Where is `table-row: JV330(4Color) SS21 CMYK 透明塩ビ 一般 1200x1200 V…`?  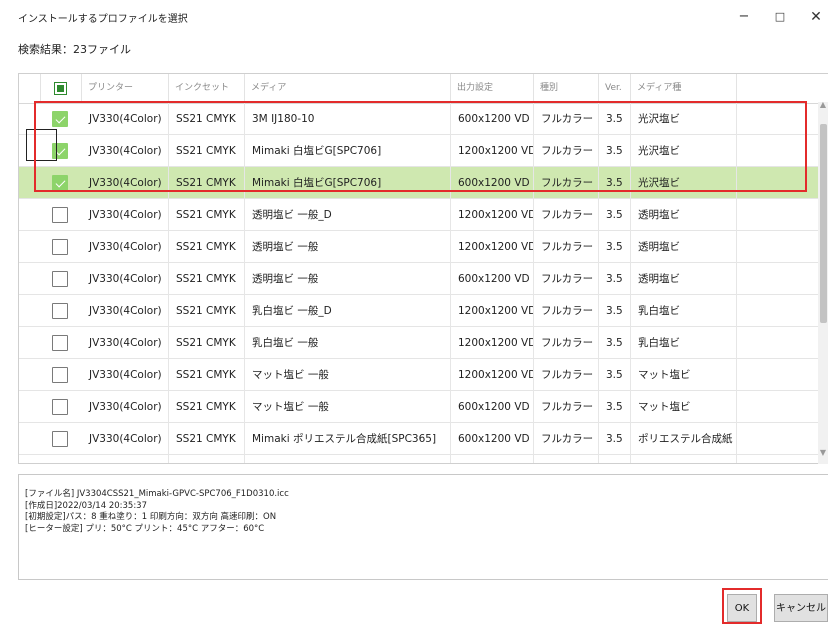
table-row: JV330(4Color) SS21 CMYK 透明塩ビ 一般 1200x1200 V… is located at coordinates (419, 247).